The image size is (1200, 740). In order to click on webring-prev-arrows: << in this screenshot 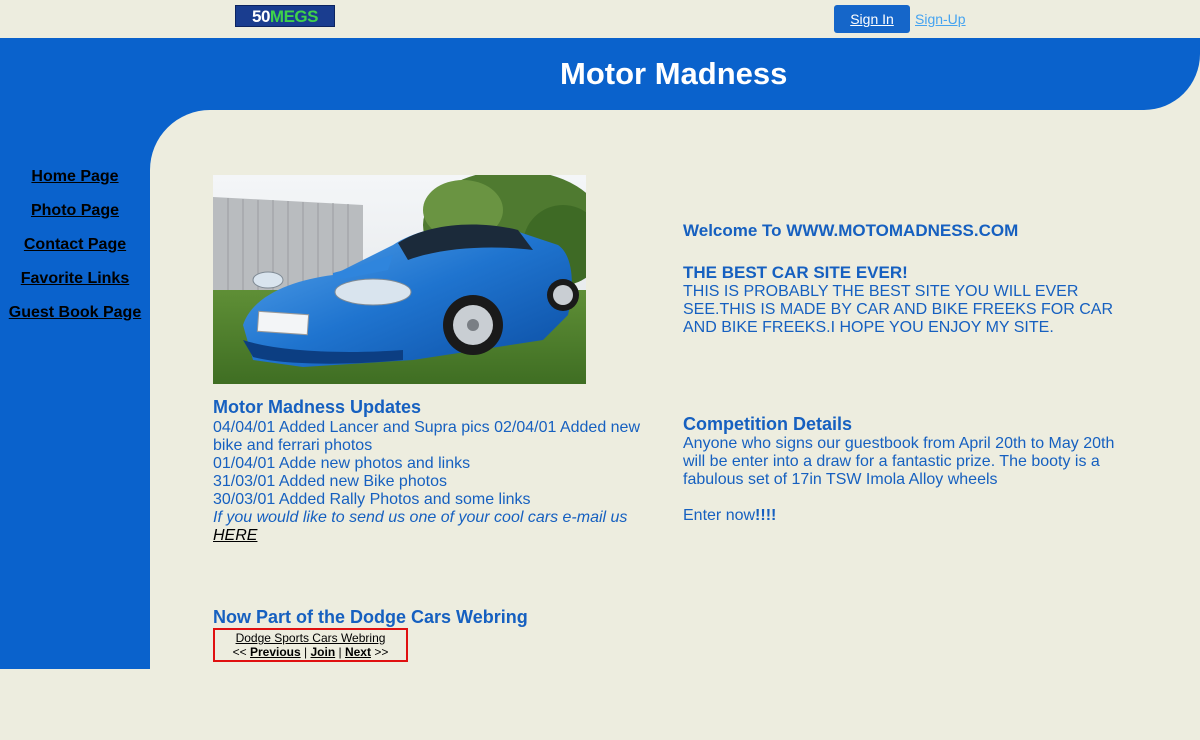, I will do `click(241, 652)`.